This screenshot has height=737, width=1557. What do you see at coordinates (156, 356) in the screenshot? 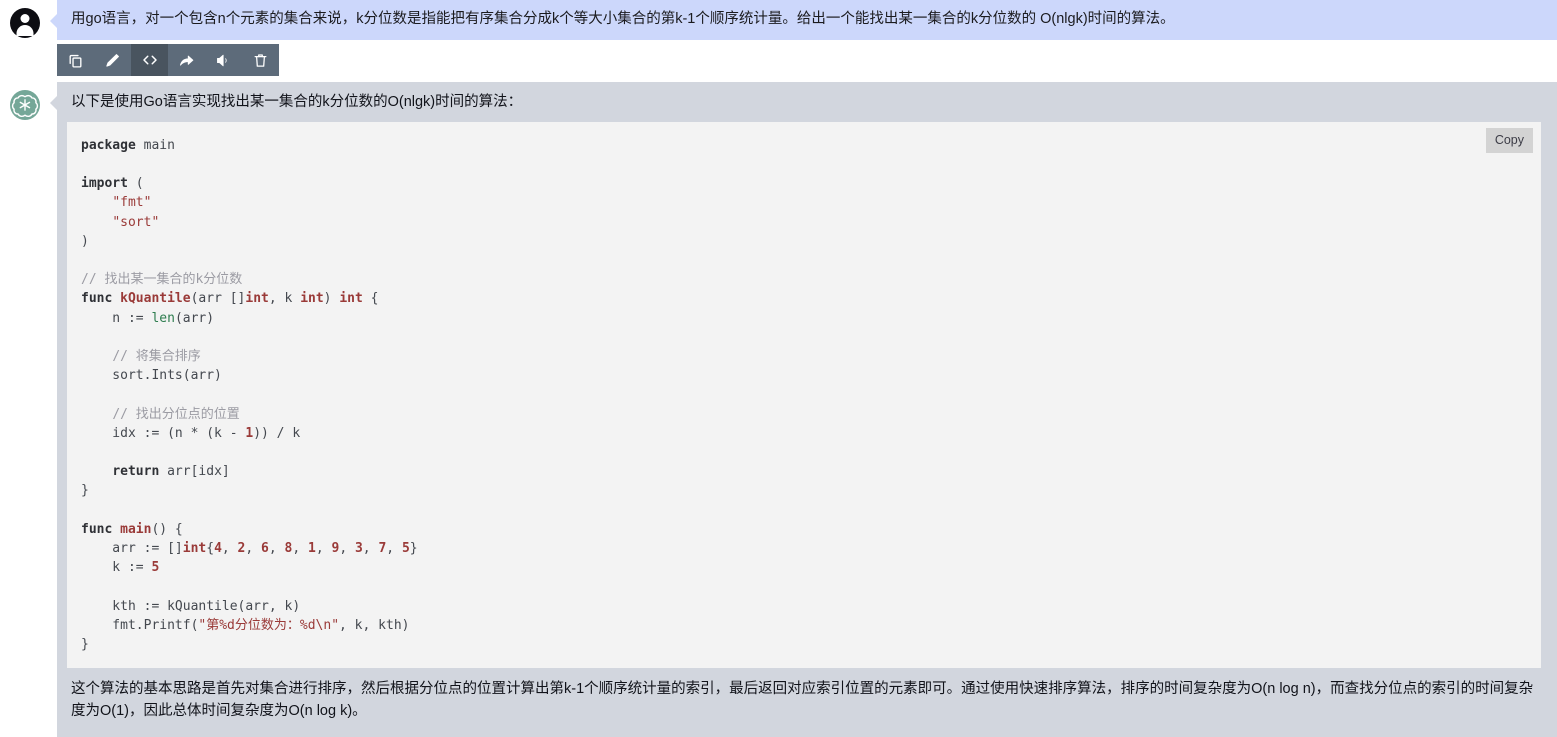
I see `code-token: // 将集合排序` at bounding box center [156, 356].